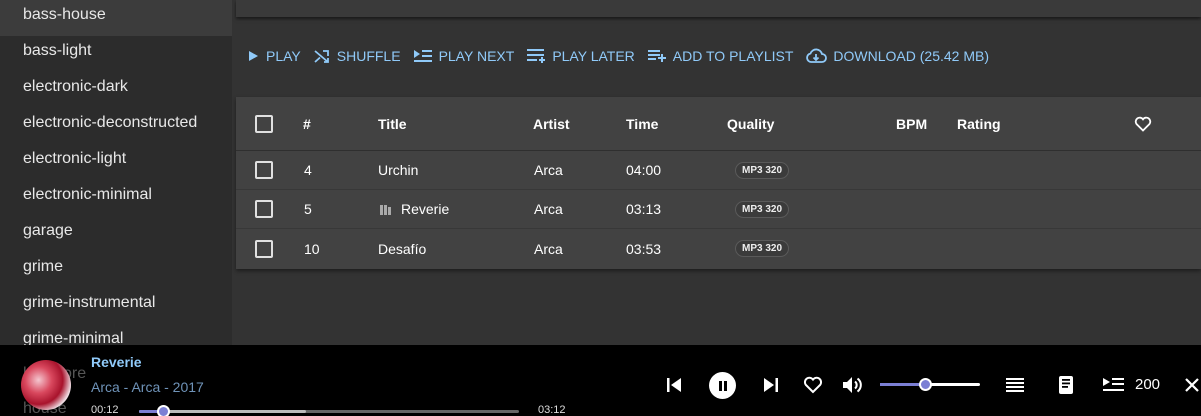 The width and height of the screenshot is (1201, 416). What do you see at coordinates (911, 56) in the screenshot?
I see `download-label: DOWNLOAD (25.42 MB)` at bounding box center [911, 56].